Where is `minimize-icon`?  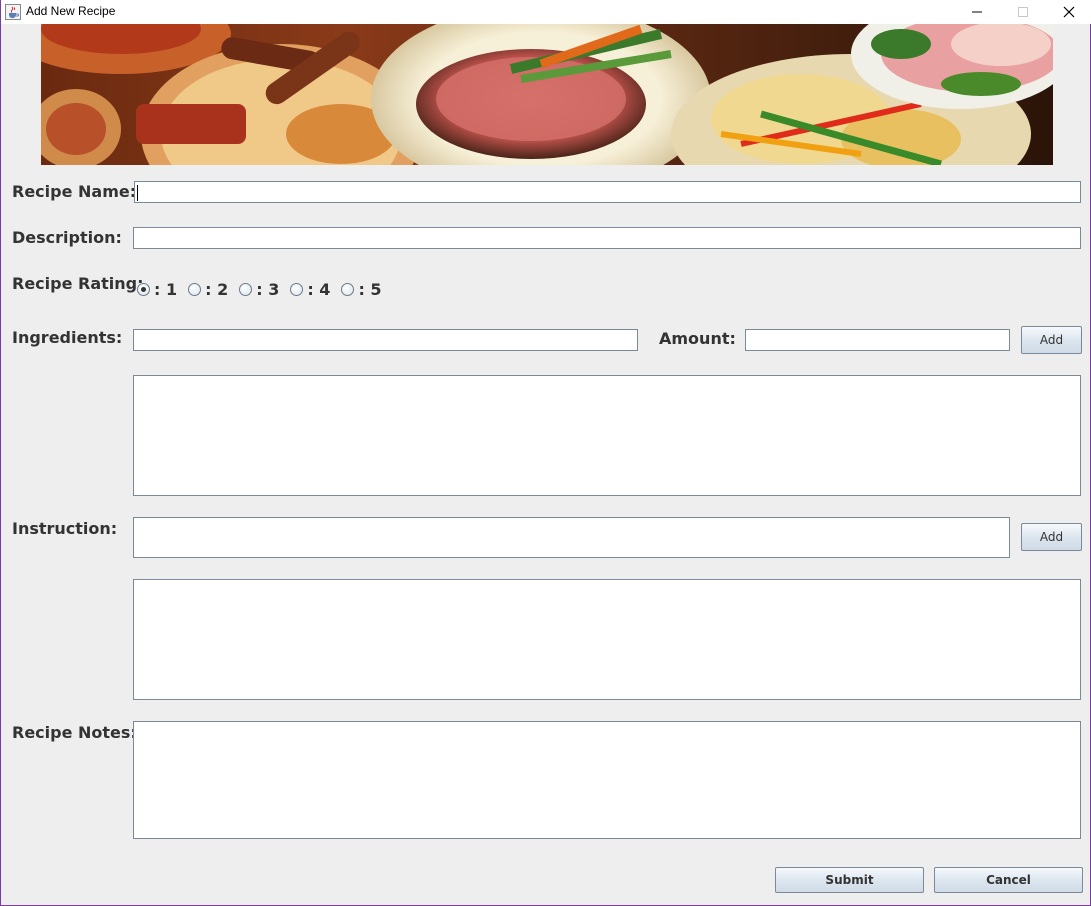 minimize-icon is located at coordinates (977, 12).